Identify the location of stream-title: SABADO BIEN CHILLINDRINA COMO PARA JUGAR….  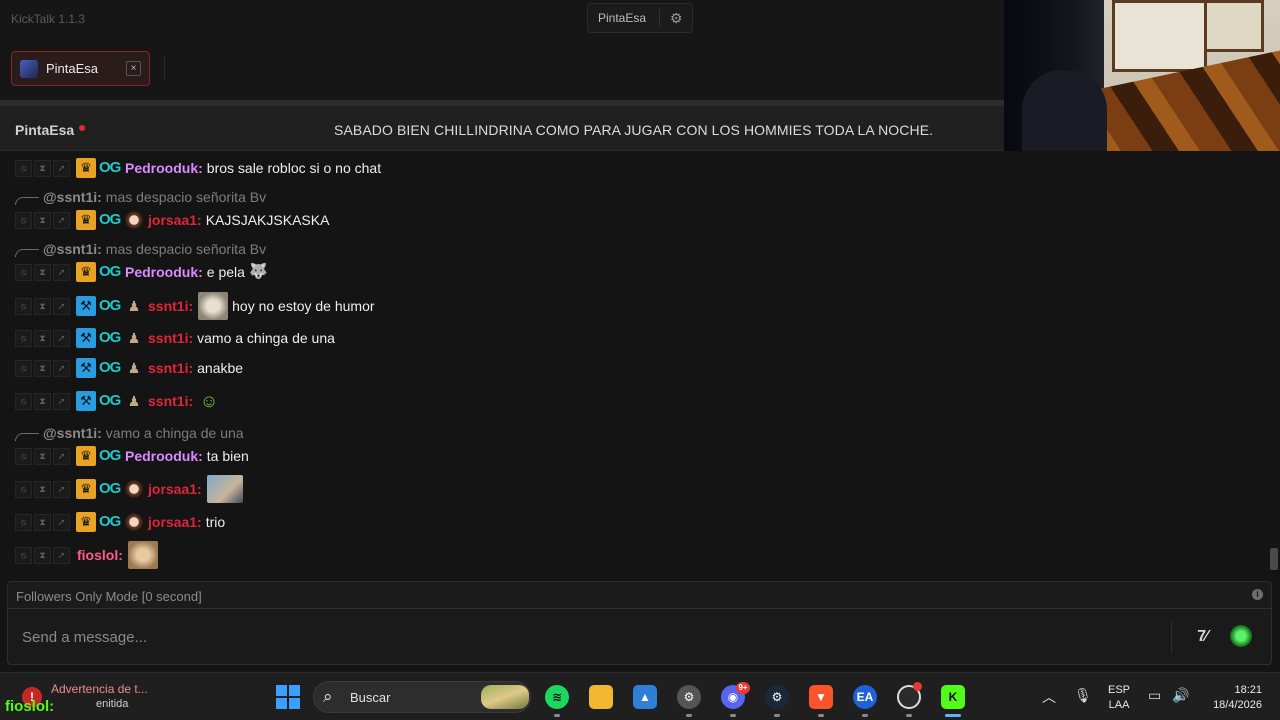
(634, 130).